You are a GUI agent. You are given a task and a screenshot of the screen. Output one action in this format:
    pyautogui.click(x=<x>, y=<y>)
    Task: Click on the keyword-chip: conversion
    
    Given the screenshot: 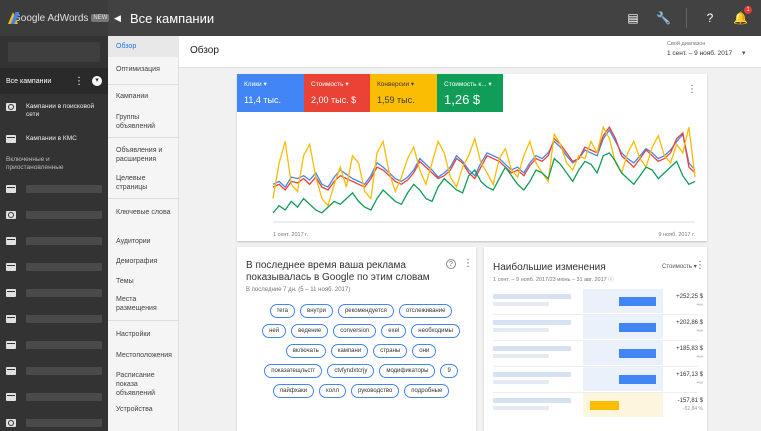 What is the action you would take?
    pyautogui.click(x=355, y=331)
    